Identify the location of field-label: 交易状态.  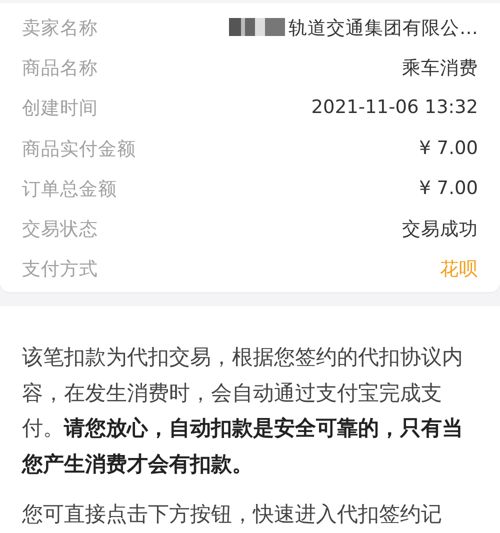
(60, 230).